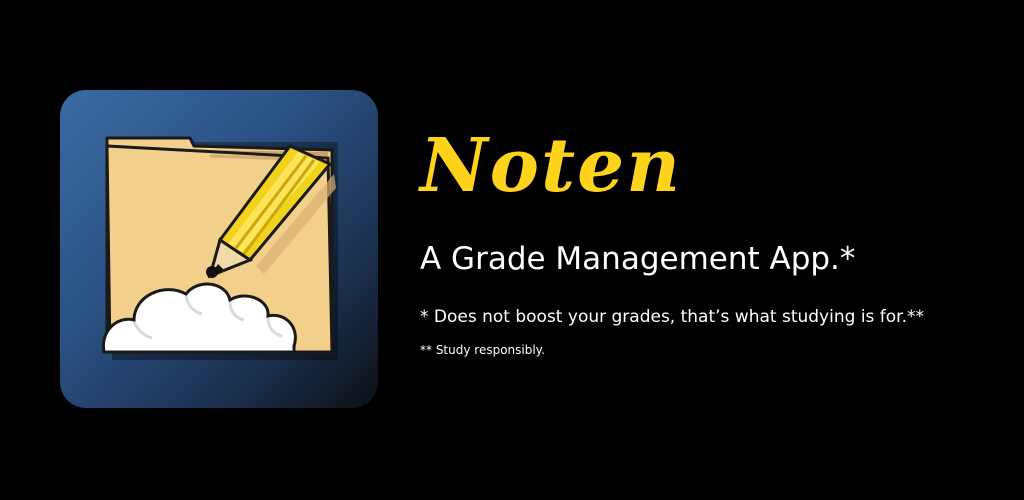 The image size is (1024, 500). Describe the element at coordinates (551, 166) in the screenshot. I see `app-title: Noten` at that location.